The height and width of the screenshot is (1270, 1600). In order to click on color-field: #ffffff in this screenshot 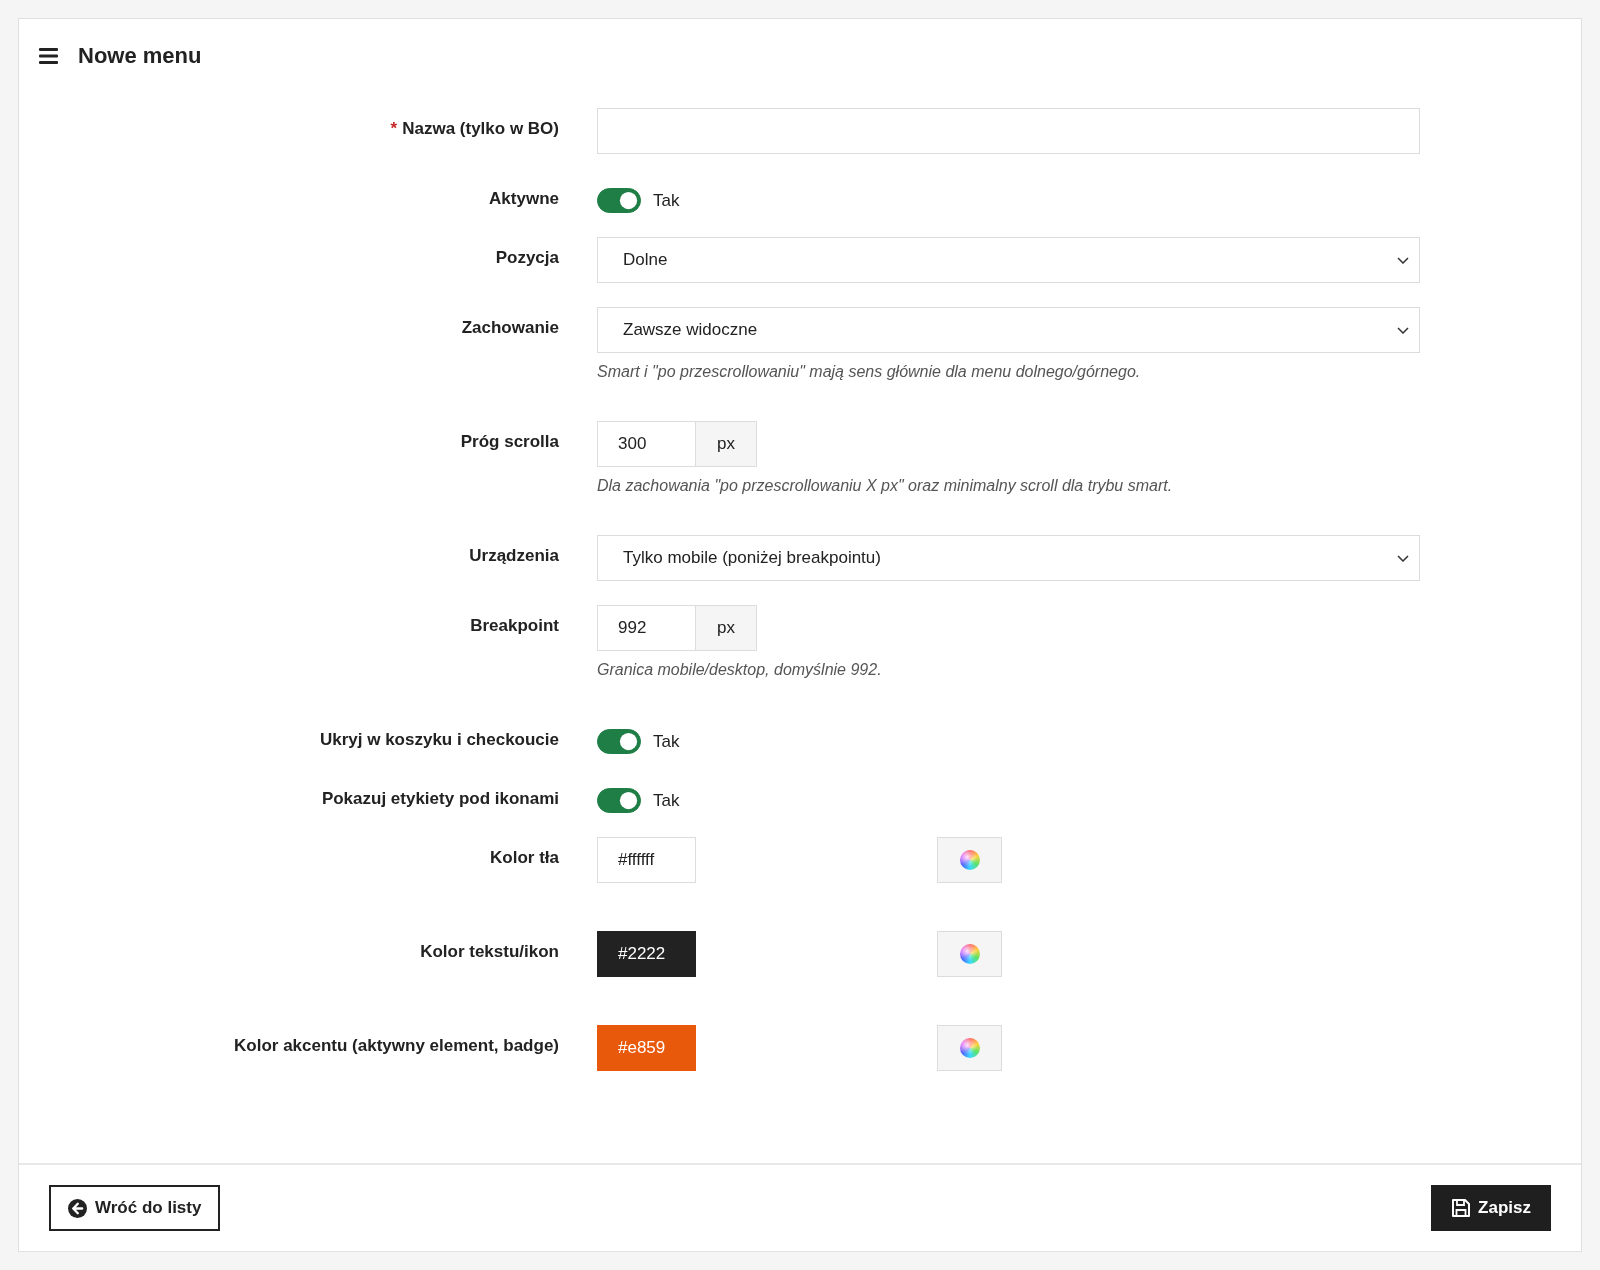, I will do `click(646, 860)`.